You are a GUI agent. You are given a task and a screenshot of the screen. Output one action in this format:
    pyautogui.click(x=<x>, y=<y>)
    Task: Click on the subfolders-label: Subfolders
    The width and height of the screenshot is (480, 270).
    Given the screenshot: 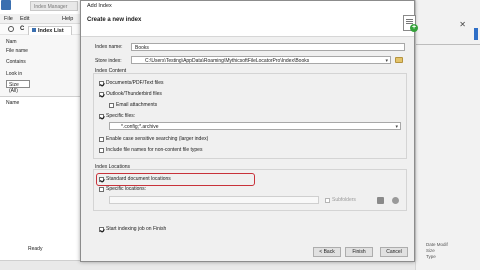 What is the action you would take?
    pyautogui.click(x=344, y=200)
    